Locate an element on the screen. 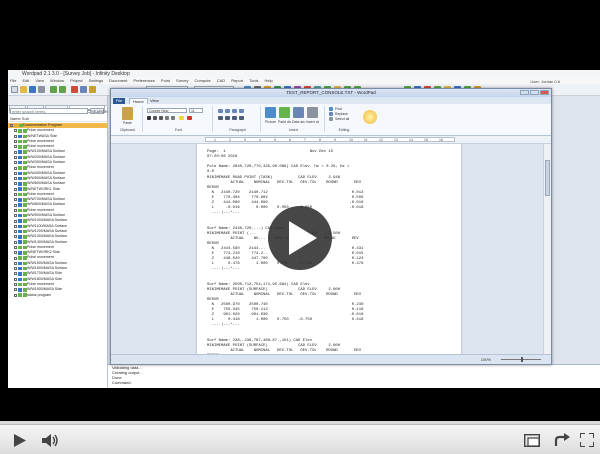 This screenshot has height=454, width=600. close-button is located at coordinates (544, 92).